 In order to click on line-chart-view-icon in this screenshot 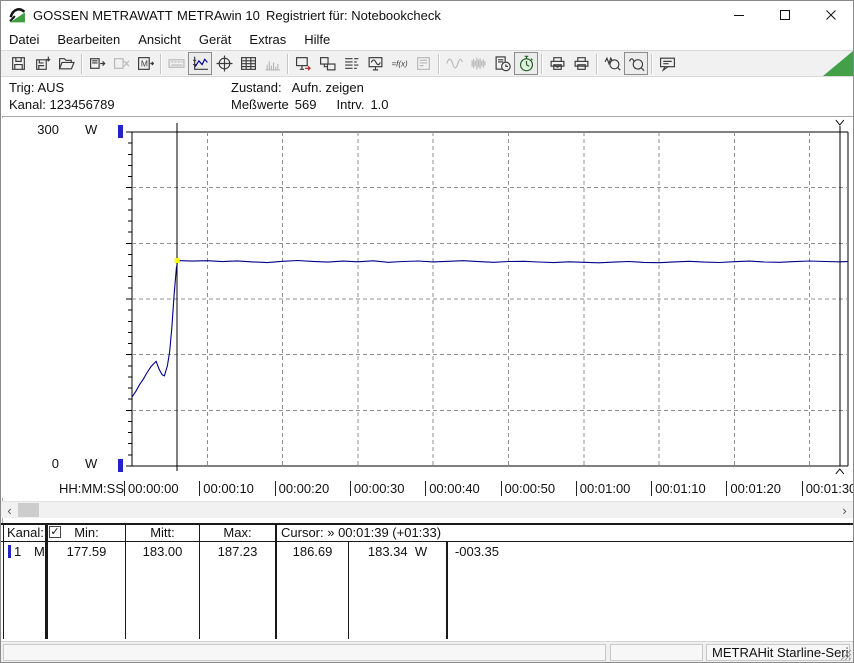, I will do `click(200, 63)`.